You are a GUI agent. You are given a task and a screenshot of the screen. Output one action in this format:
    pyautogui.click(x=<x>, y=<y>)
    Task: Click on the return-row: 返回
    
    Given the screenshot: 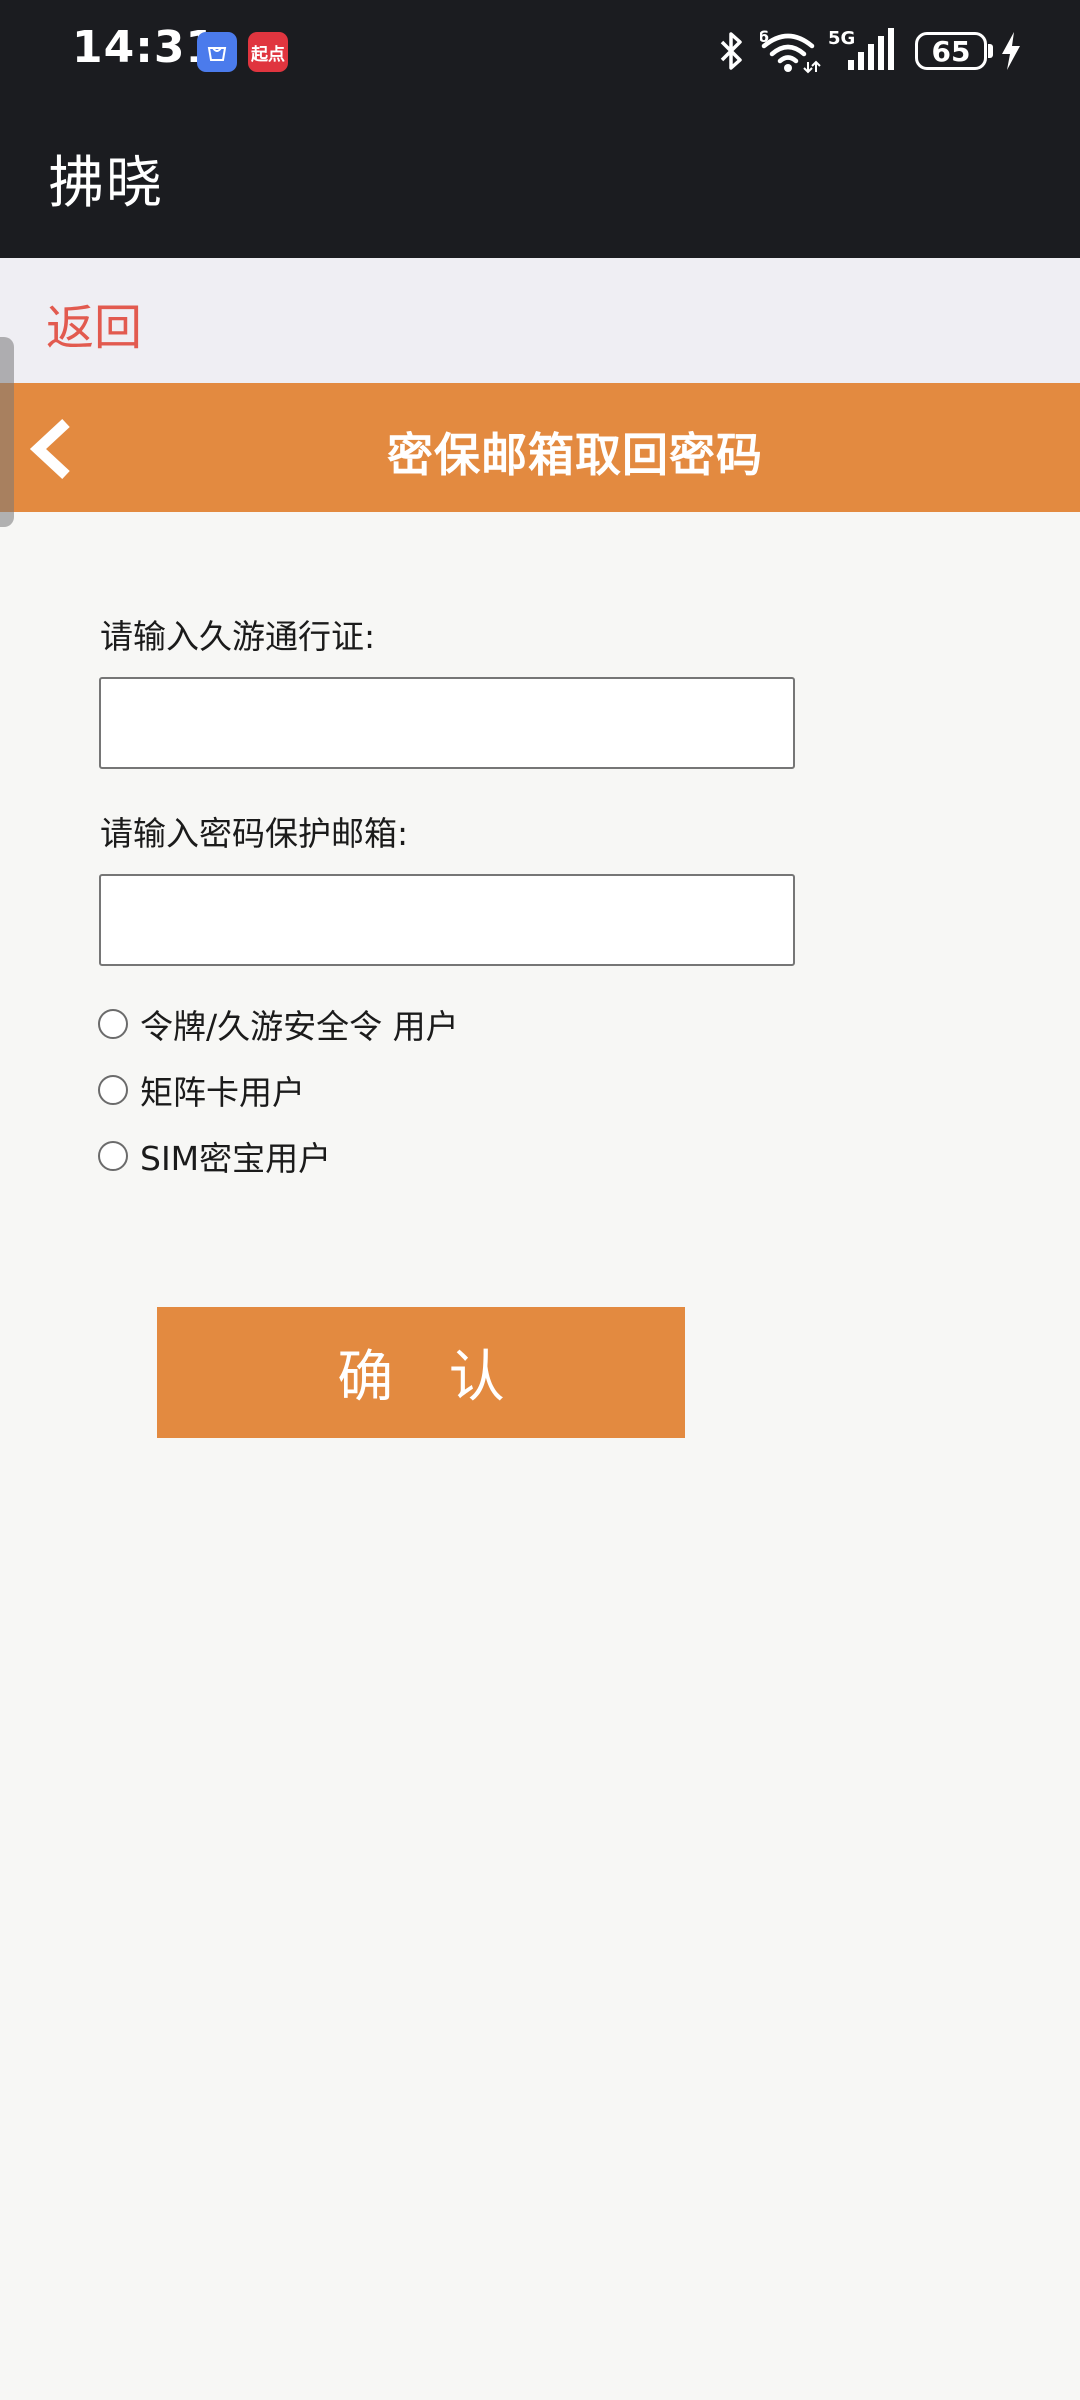 What is the action you would take?
    pyautogui.click(x=540, y=320)
    